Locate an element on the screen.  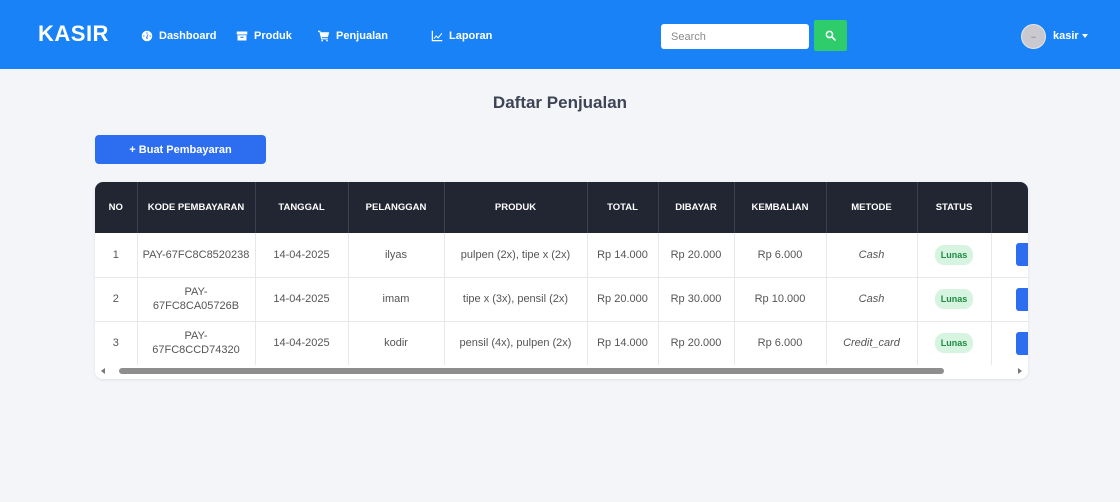
box-icon is located at coordinates (242, 36).